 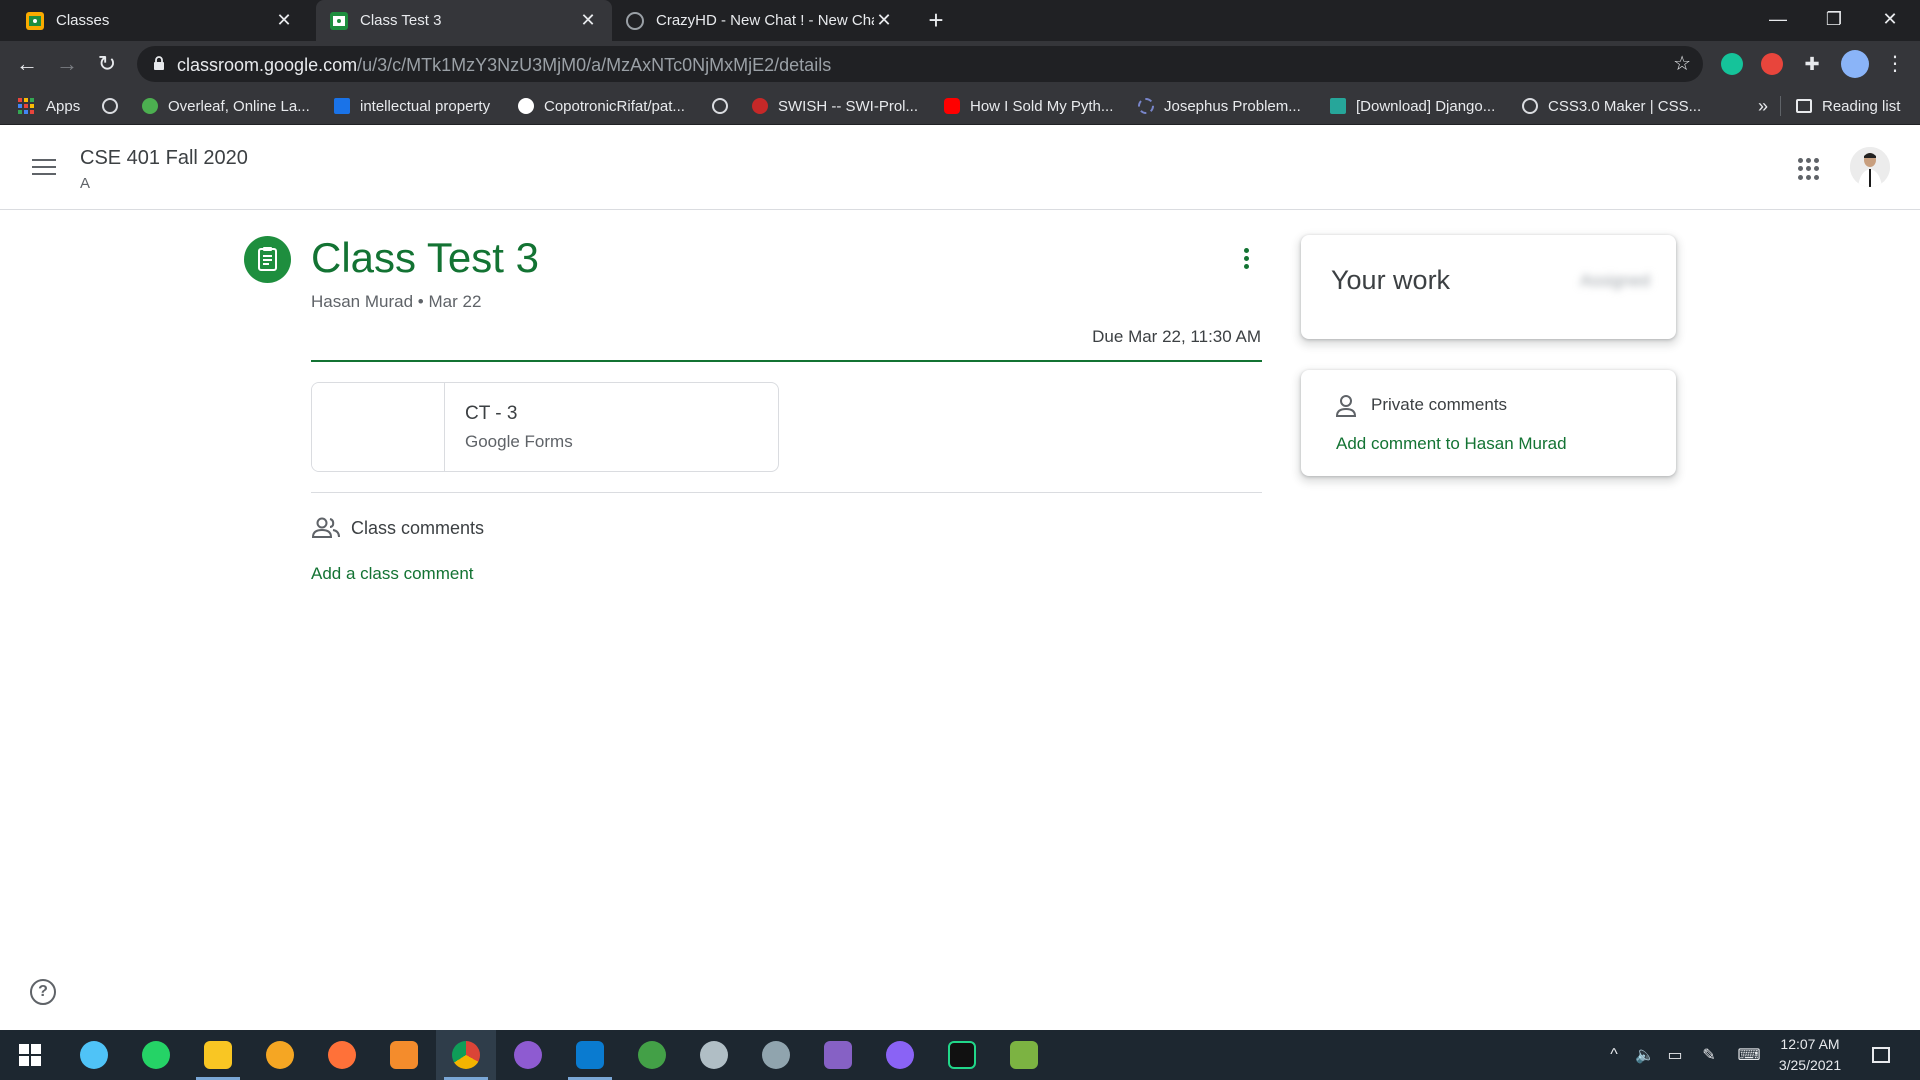 What do you see at coordinates (1772, 64) in the screenshot?
I see `extension-icon` at bounding box center [1772, 64].